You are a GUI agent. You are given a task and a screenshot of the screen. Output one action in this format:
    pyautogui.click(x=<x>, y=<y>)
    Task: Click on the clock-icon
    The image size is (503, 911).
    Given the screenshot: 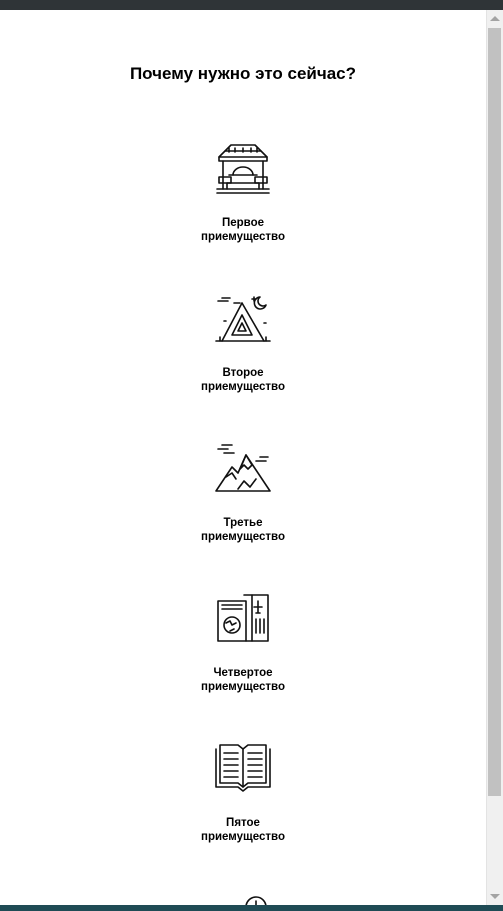 What is the action you would take?
    pyautogui.click(x=256, y=900)
    